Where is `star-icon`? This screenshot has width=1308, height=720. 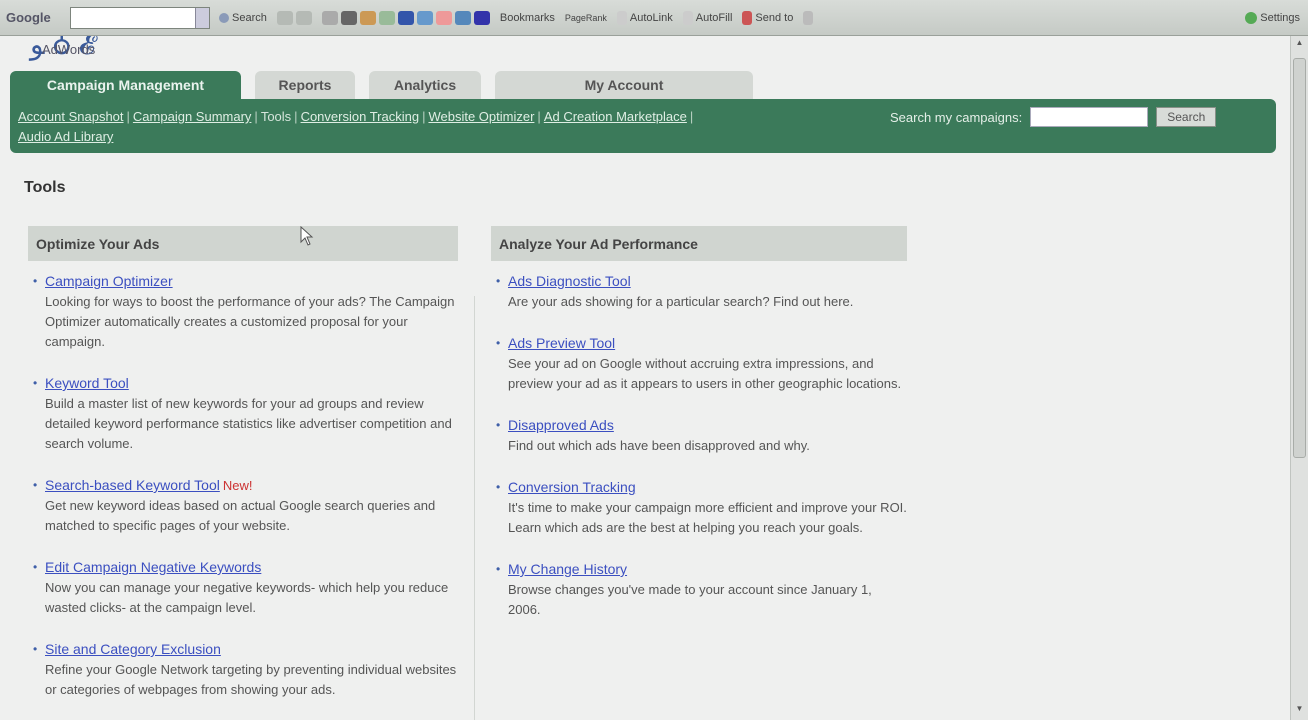
star-icon is located at coordinates (481, 17).